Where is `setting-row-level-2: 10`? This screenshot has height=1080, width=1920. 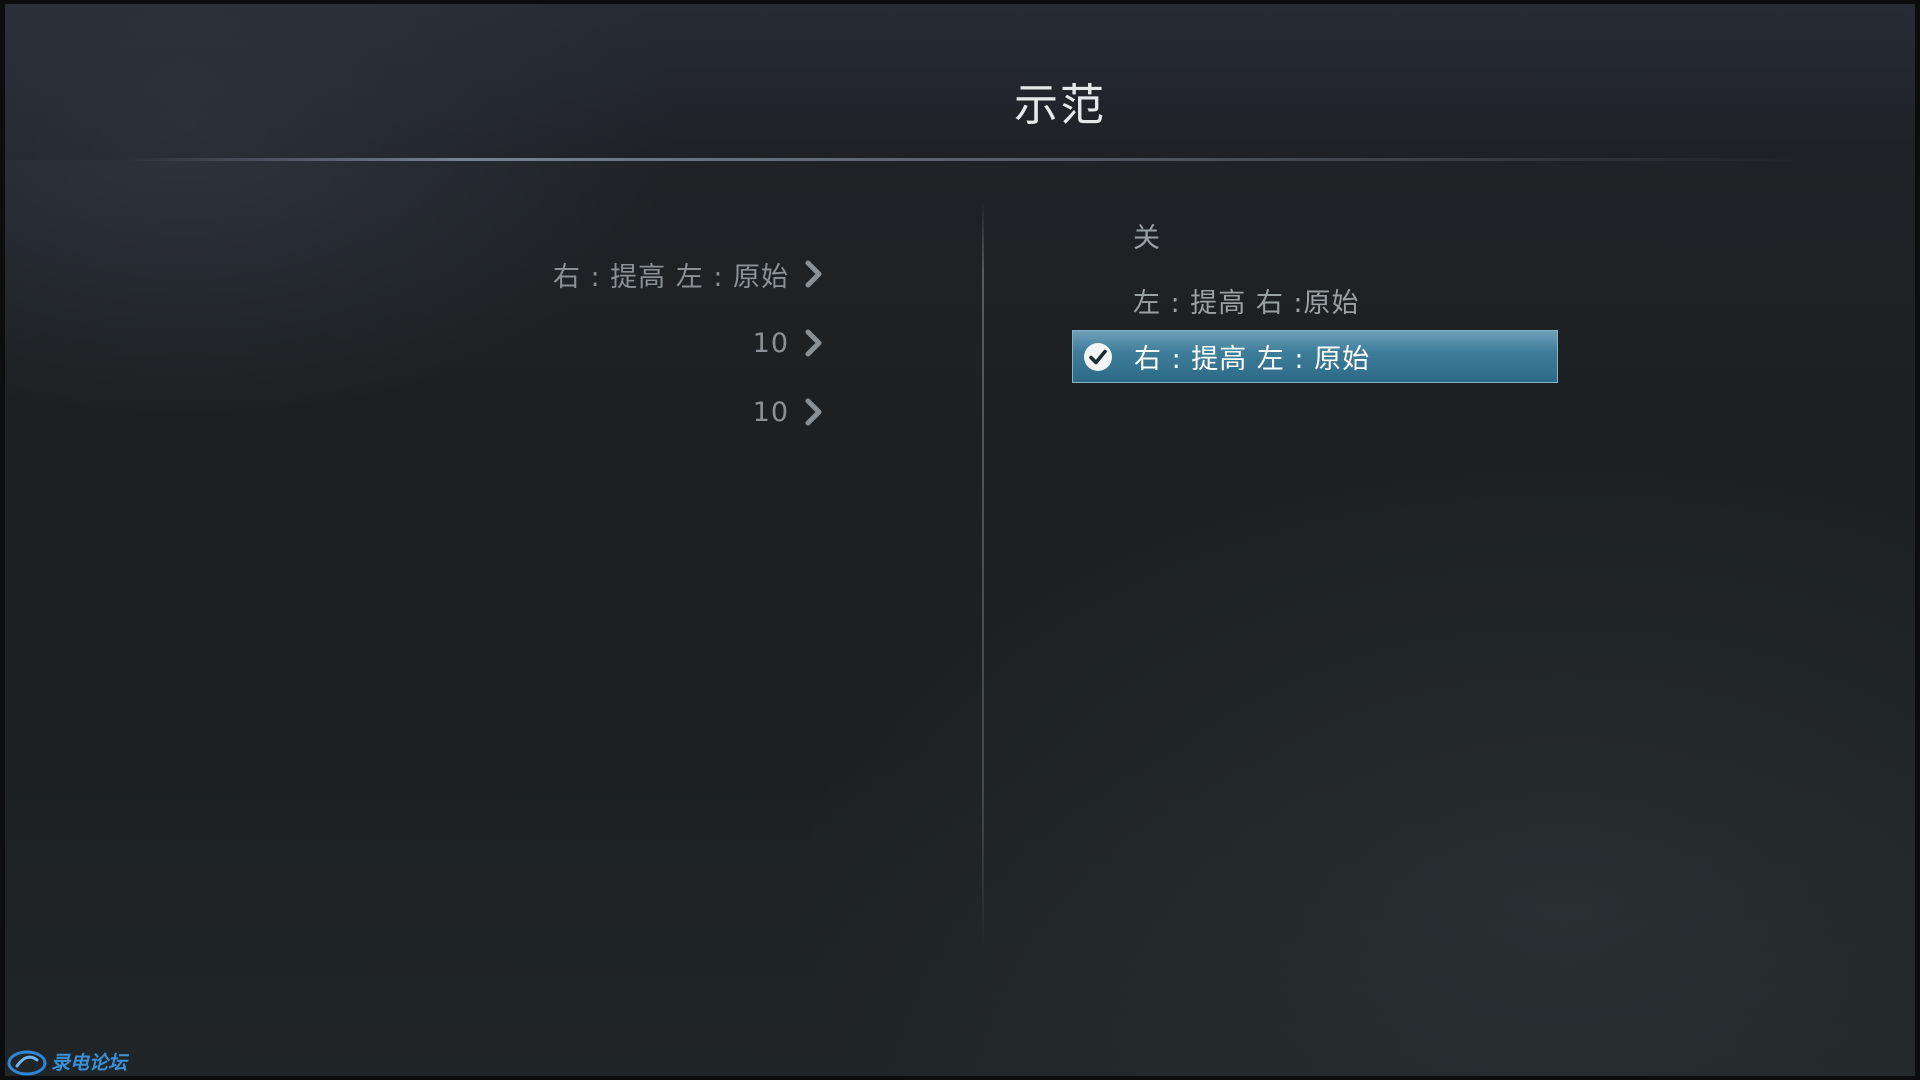 setting-row-level-2: 10 is located at coordinates (789, 412).